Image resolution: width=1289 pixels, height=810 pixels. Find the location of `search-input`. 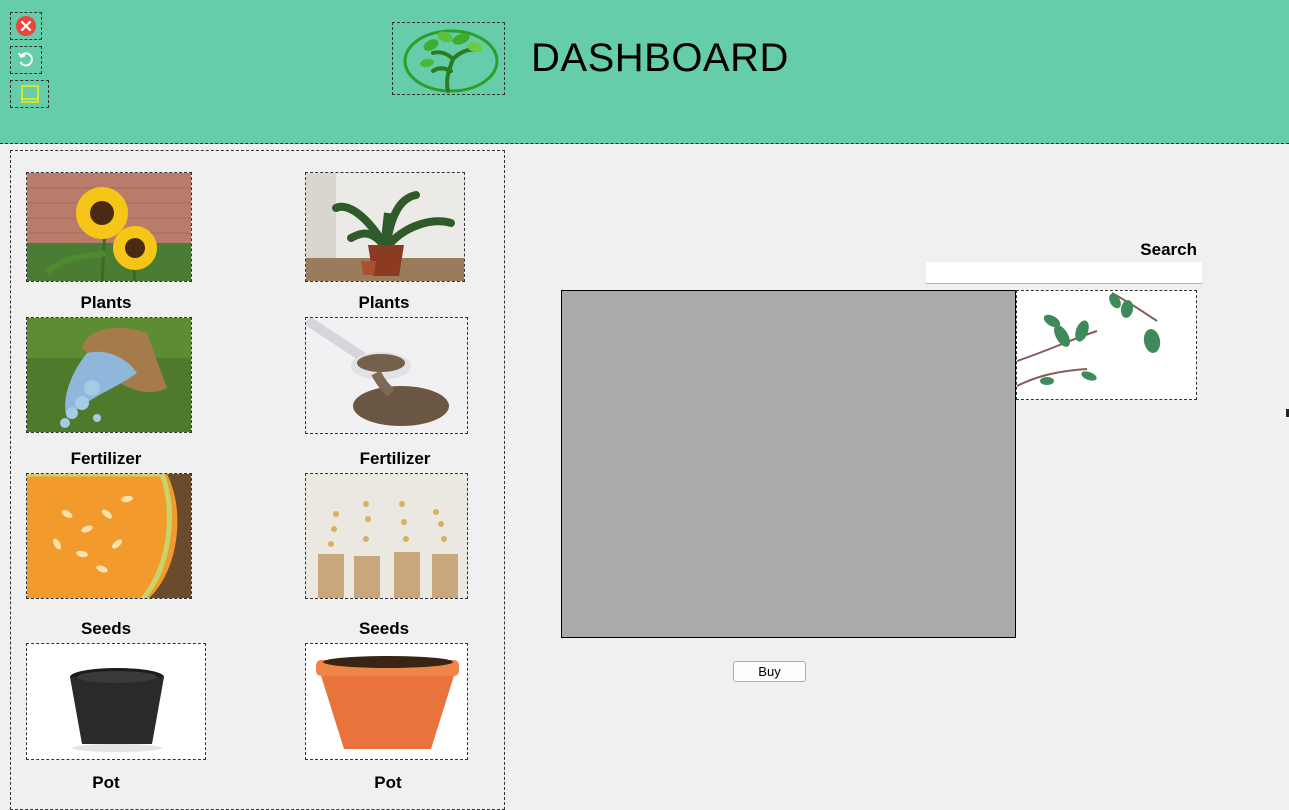

search-input is located at coordinates (1064, 273).